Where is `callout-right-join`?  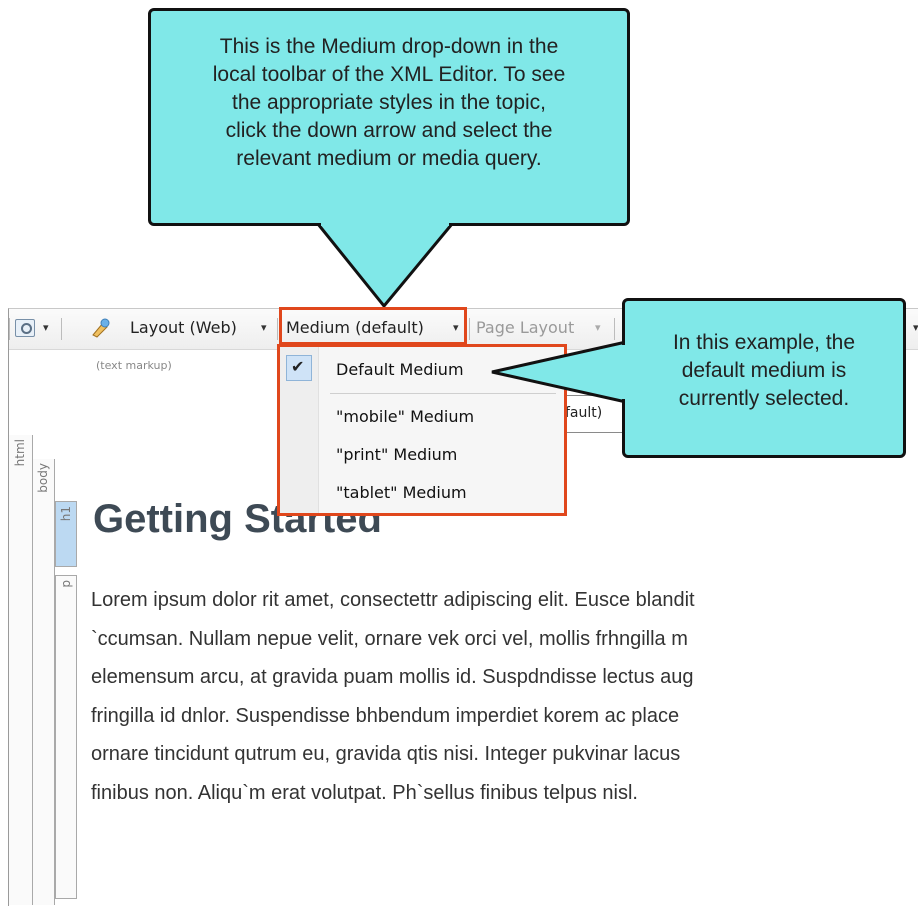 callout-right-join is located at coordinates (624, 372).